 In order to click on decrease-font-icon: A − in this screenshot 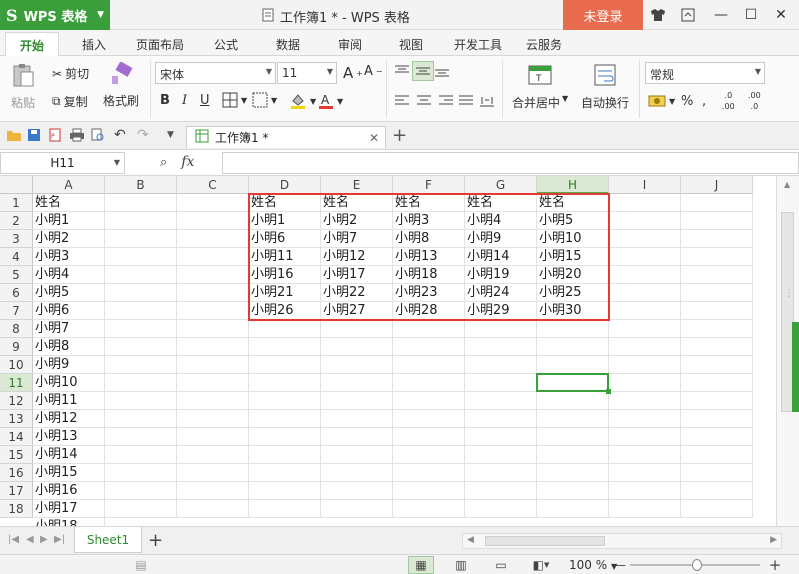, I will do `click(373, 71)`.